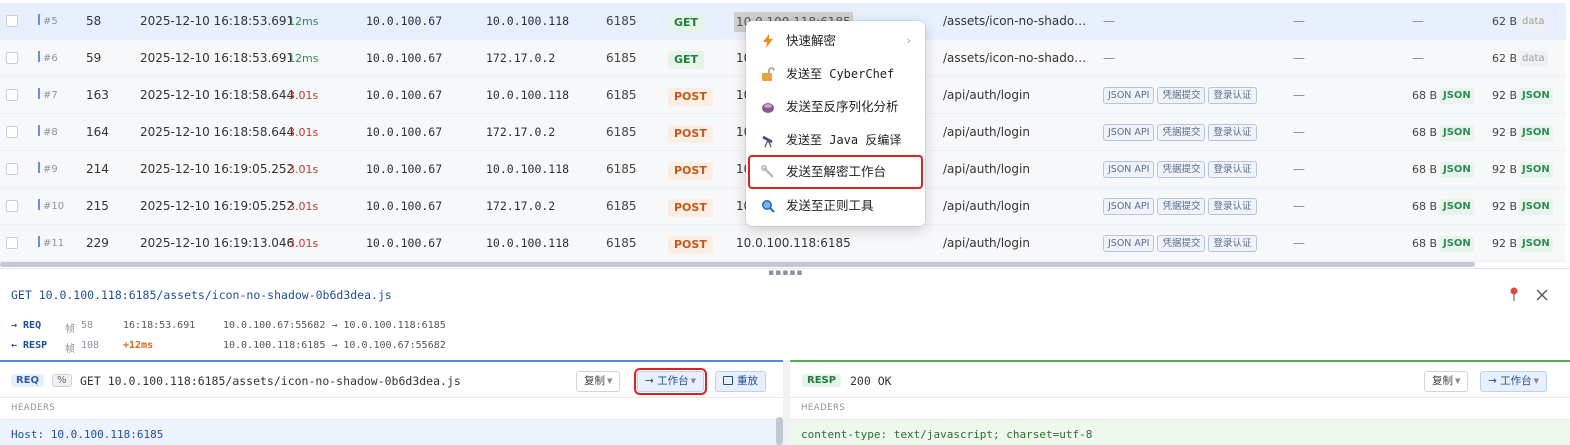 The height and width of the screenshot is (445, 1570). Describe the element at coordinates (1514, 294) in the screenshot. I see `pin-icon` at that location.